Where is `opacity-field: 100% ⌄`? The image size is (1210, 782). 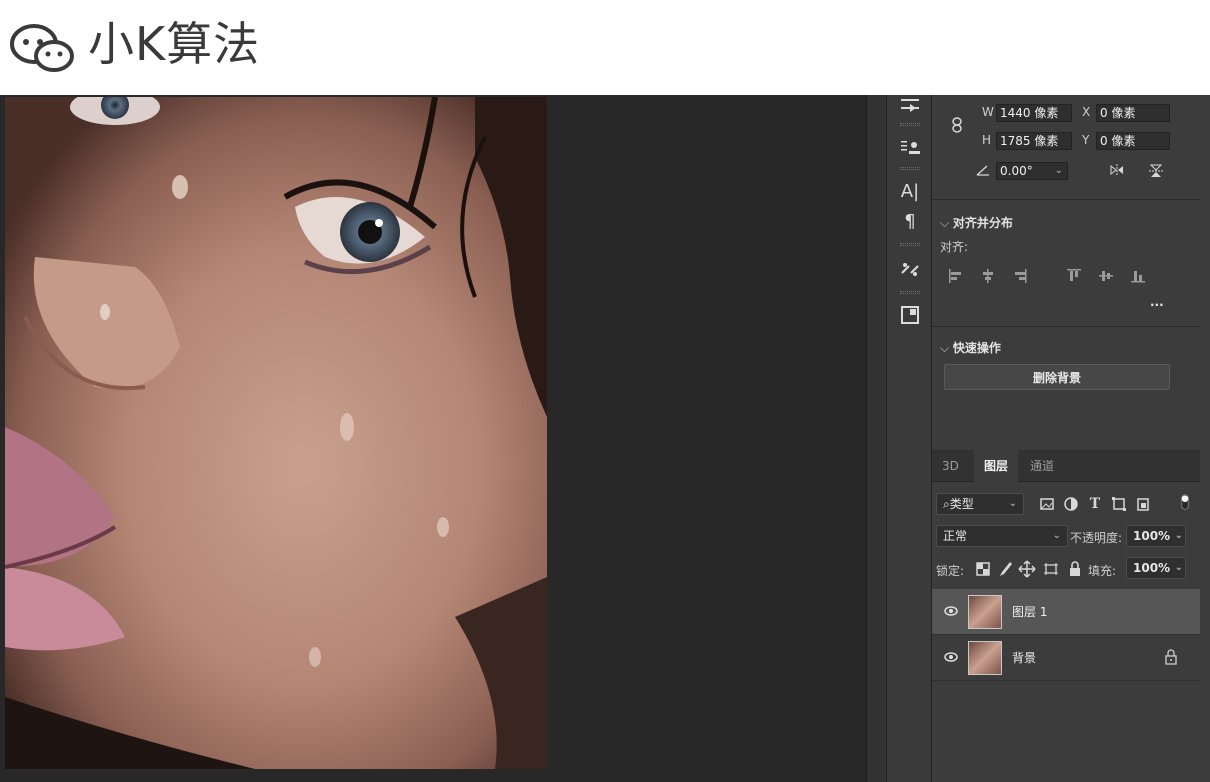 opacity-field: 100% ⌄ is located at coordinates (1156, 536).